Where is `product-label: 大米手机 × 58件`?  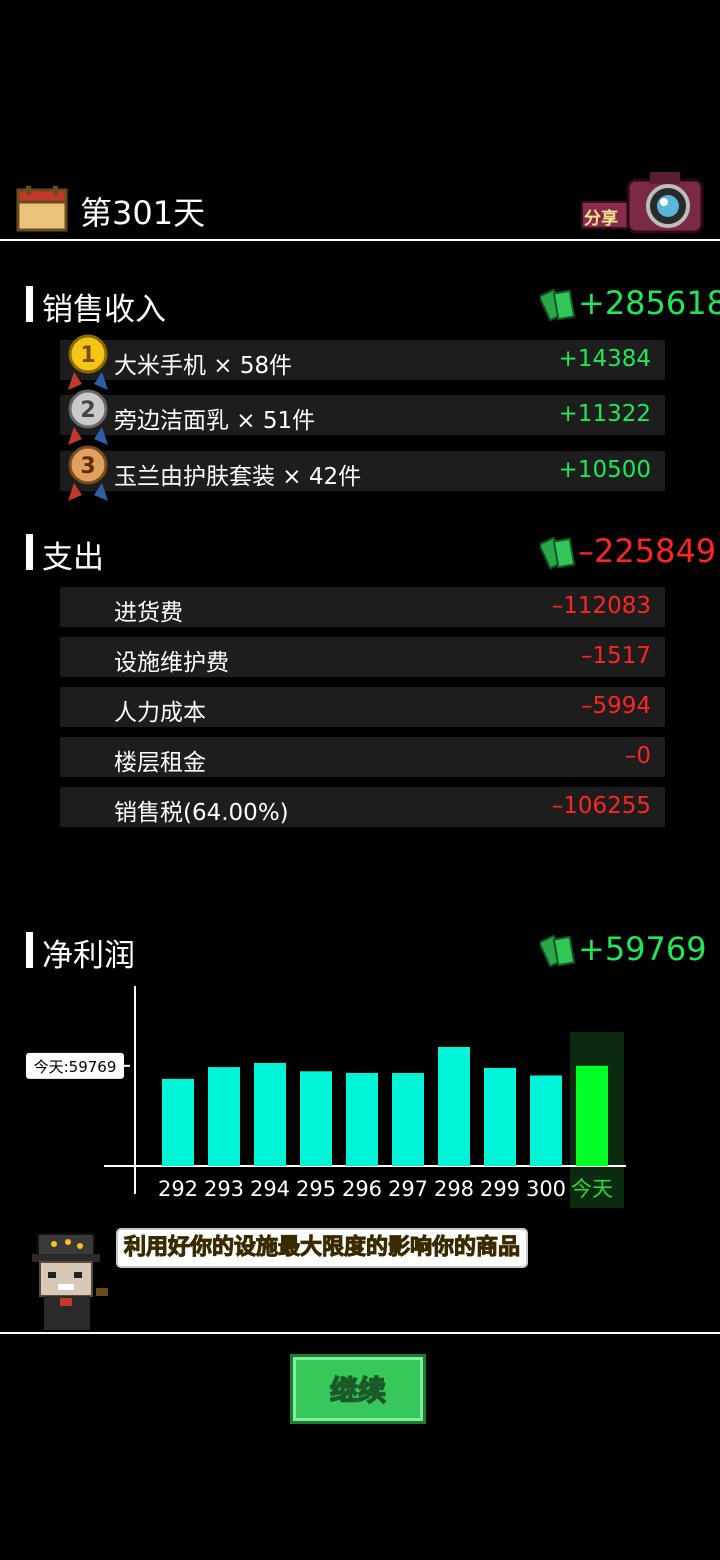 product-label: 大米手机 × 58件 is located at coordinates (203, 366).